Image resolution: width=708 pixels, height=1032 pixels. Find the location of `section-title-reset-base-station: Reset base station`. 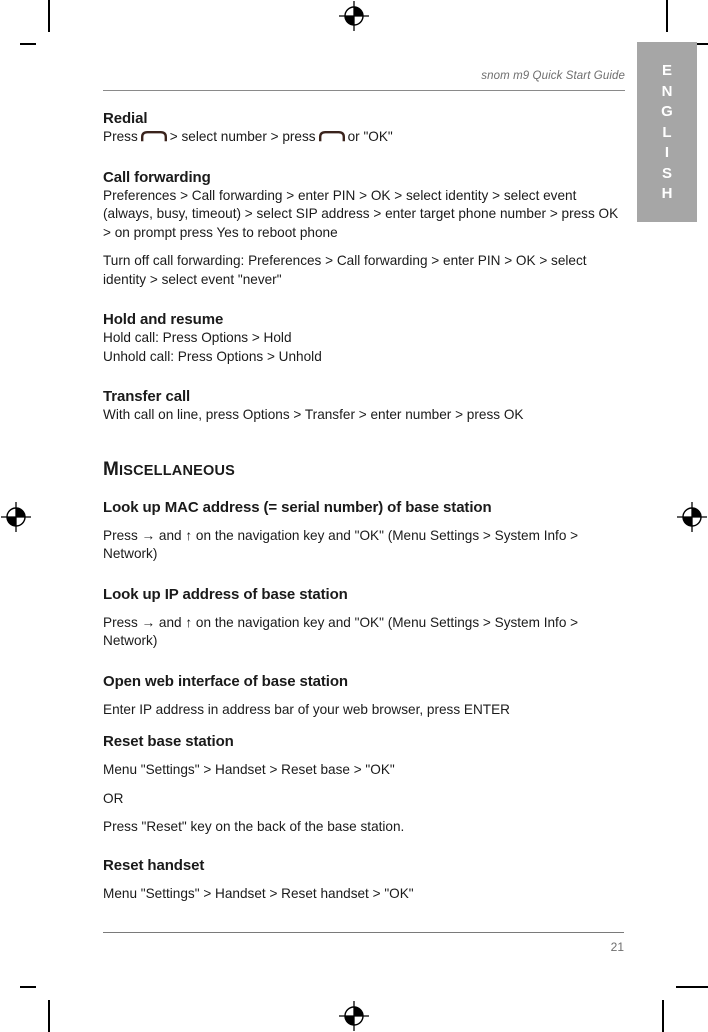

section-title-reset-base-station: Reset base station is located at coordinates (168, 741).